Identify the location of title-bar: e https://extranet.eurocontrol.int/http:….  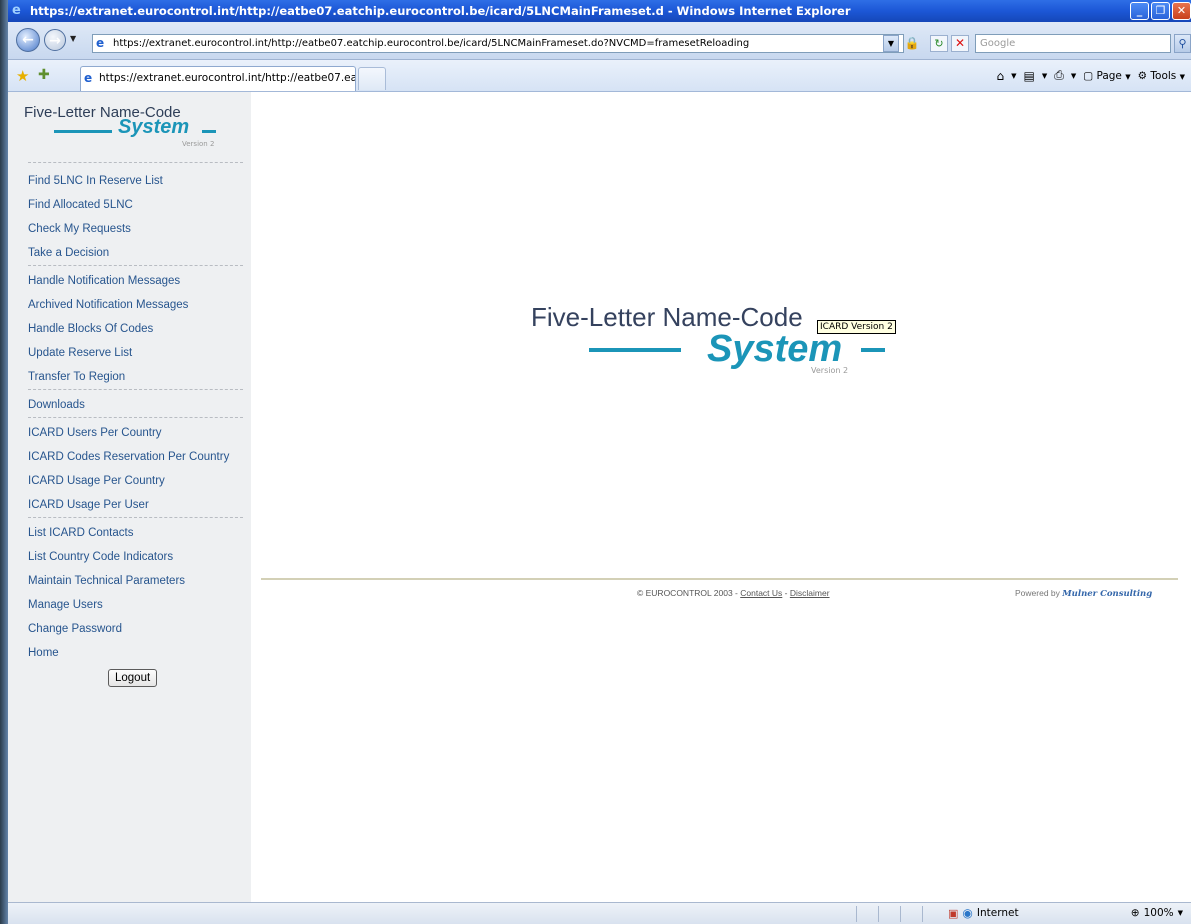
(599, 11).